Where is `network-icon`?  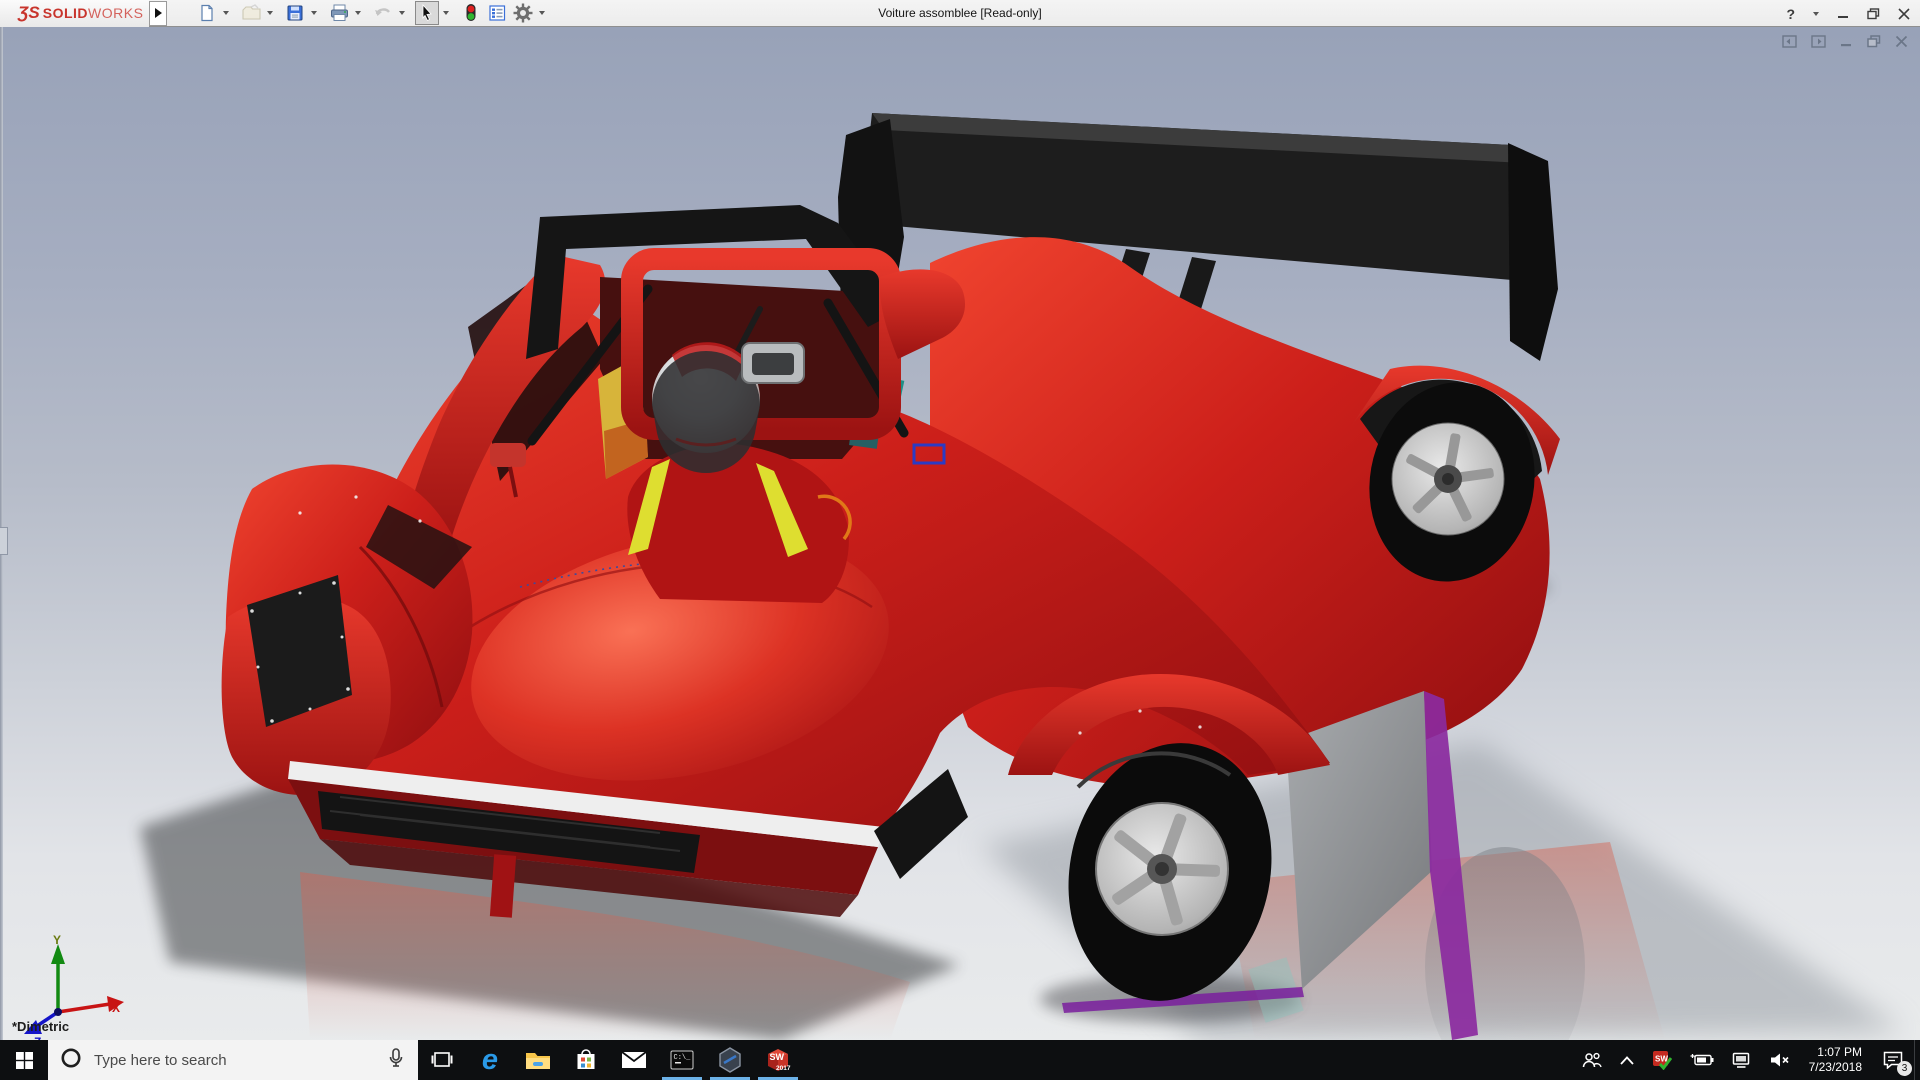
network-icon is located at coordinates (1742, 1060).